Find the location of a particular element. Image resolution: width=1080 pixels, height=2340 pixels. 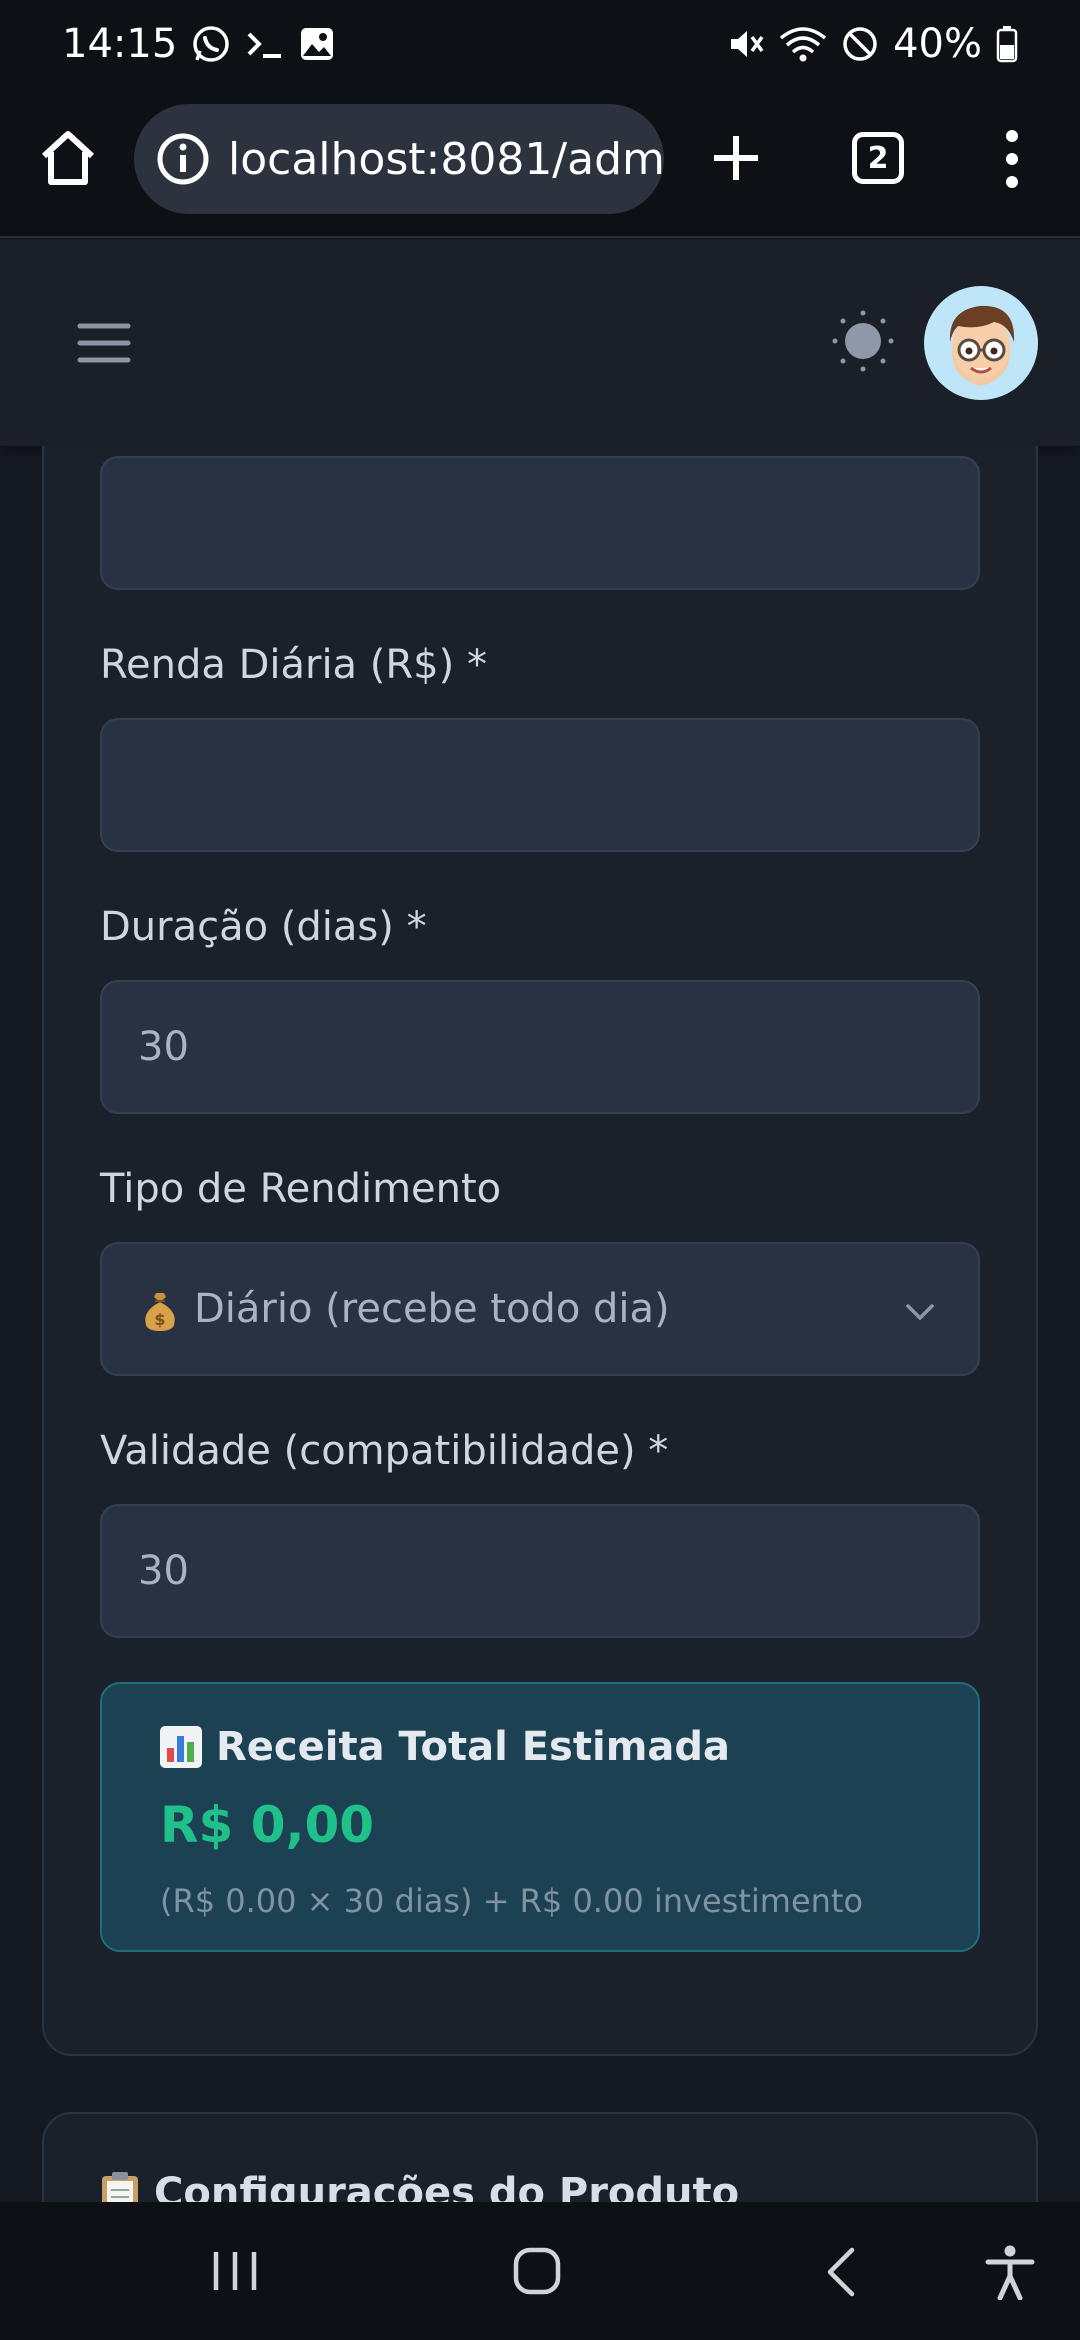

back-icon is located at coordinates (842, 2272).